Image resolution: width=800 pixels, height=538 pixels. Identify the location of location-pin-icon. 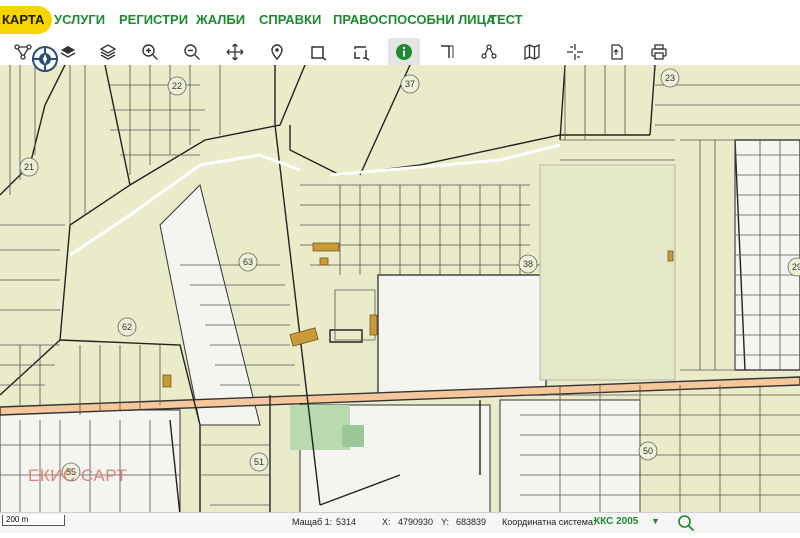
(277, 51).